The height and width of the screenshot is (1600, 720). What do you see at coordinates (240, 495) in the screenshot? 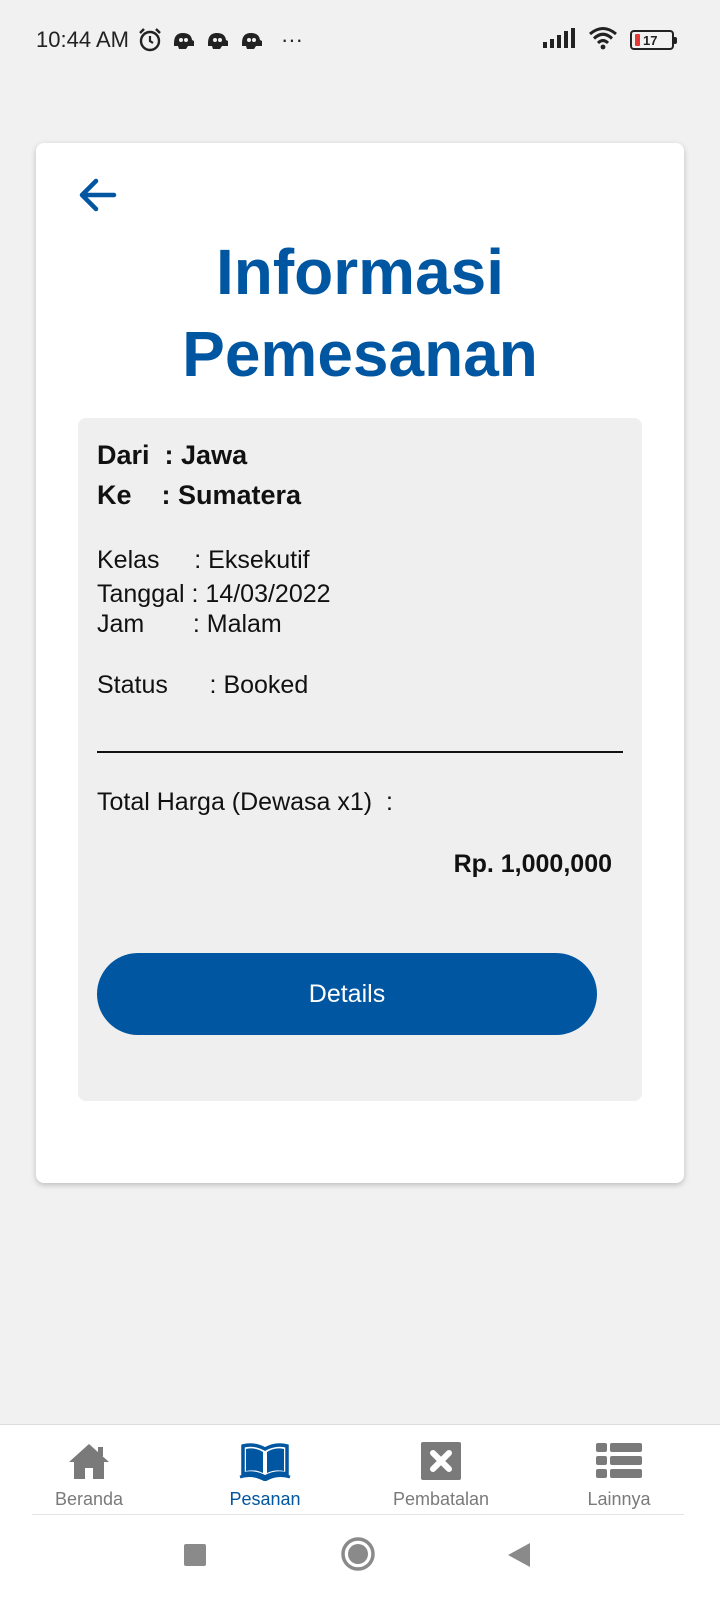
I see `to-value: Sumatera` at bounding box center [240, 495].